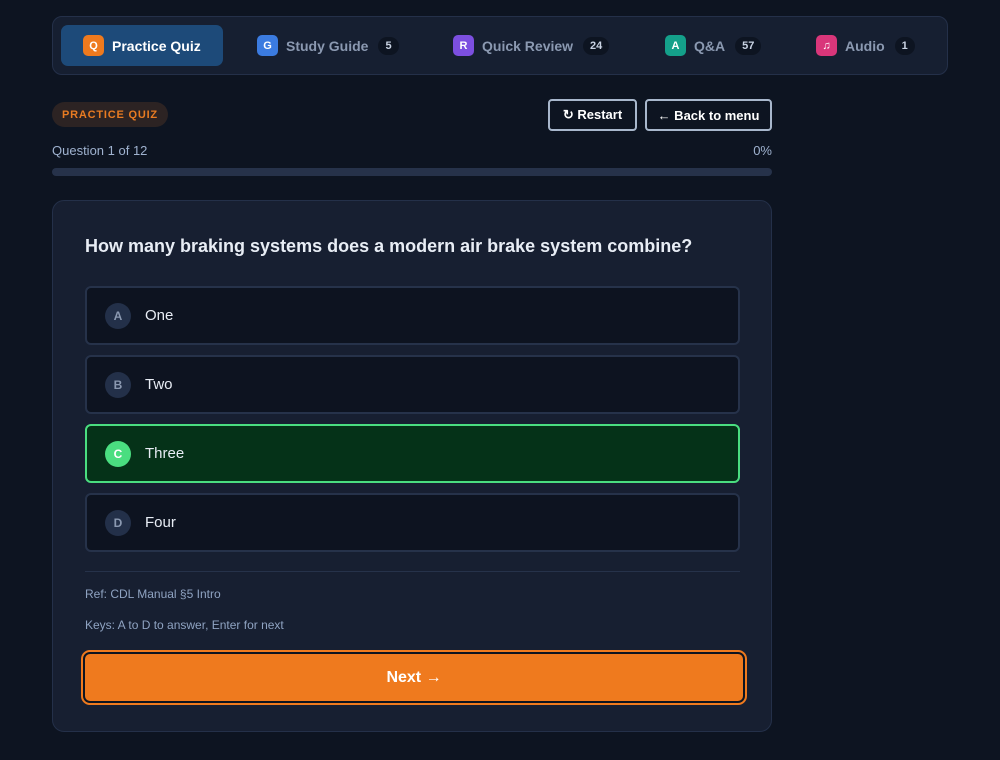  I want to click on tab-study-guide: G Study Guide 5, so click(328, 45).